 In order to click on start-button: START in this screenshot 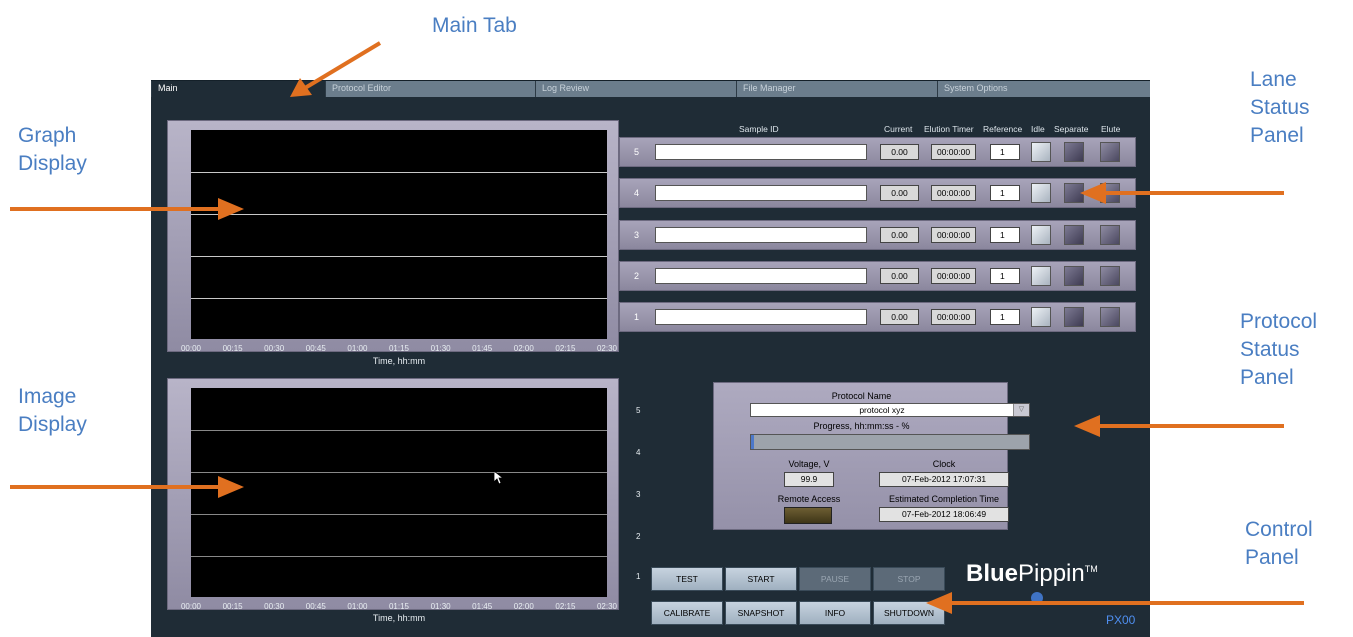, I will do `click(761, 579)`.